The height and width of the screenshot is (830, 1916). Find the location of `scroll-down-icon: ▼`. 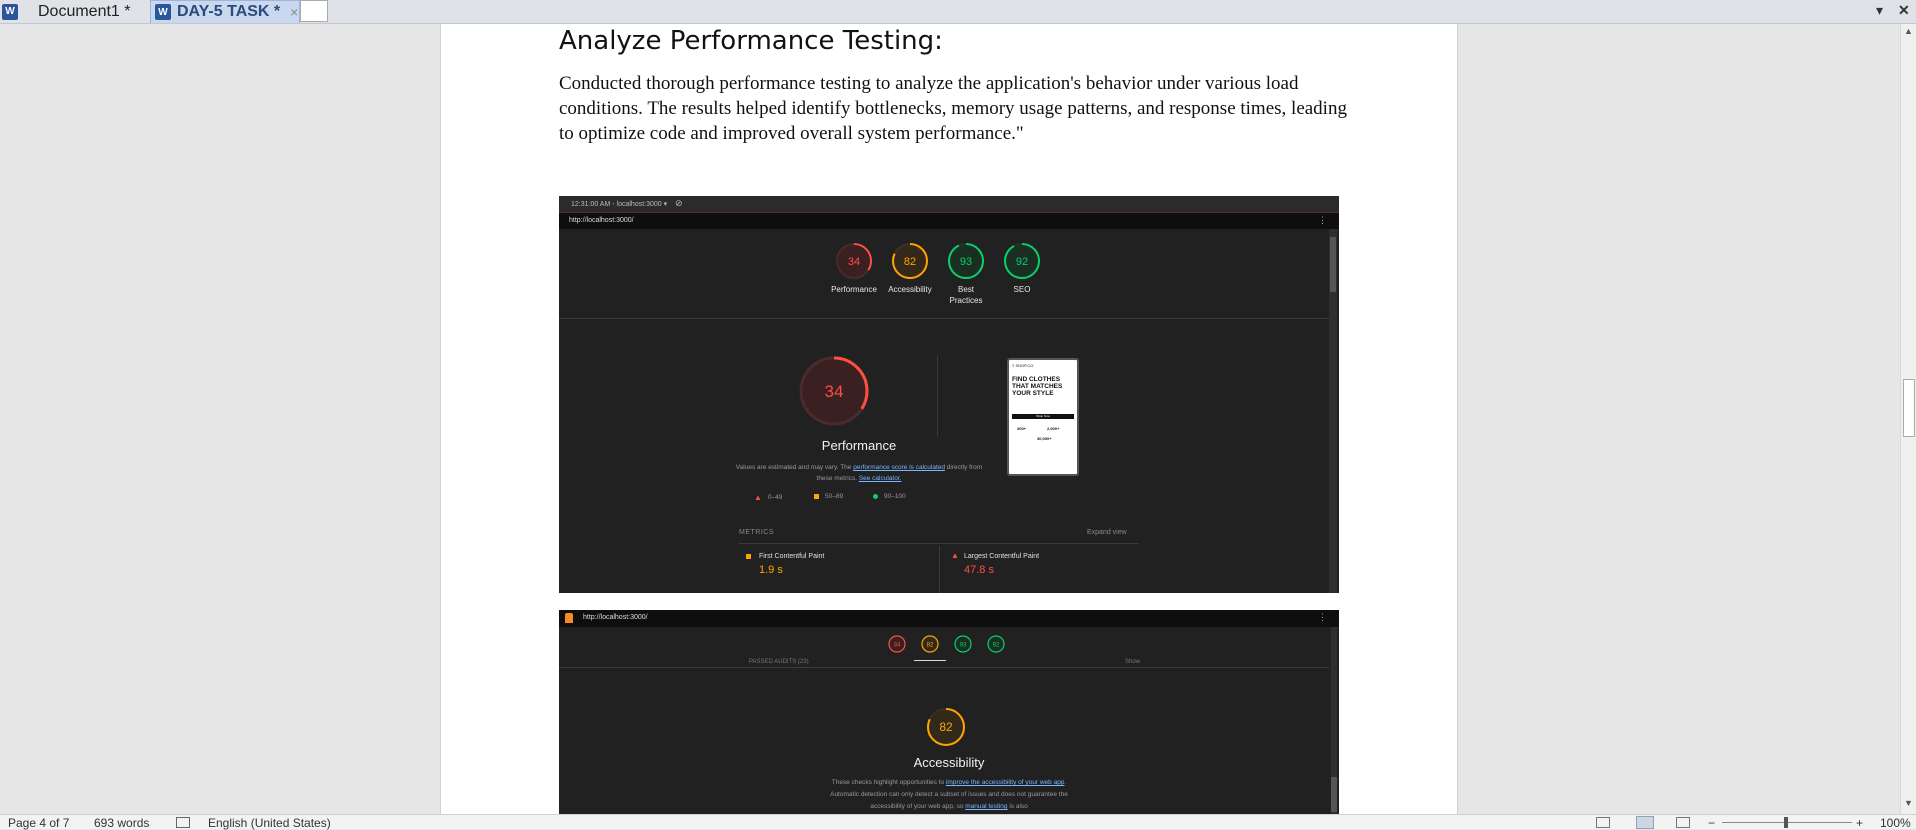

scroll-down-icon: ▼ is located at coordinates (1908, 803).